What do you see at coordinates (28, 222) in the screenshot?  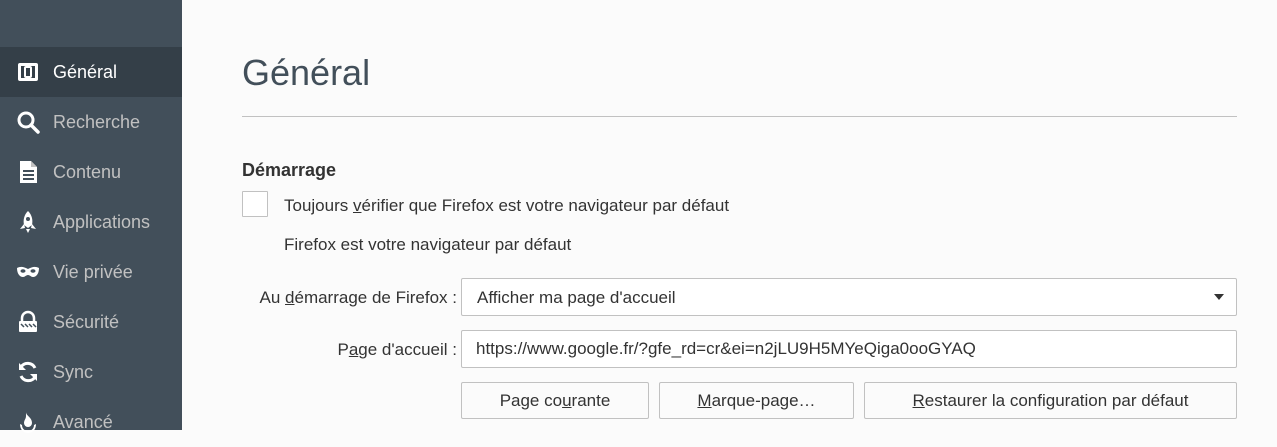 I see `applications-icon` at bounding box center [28, 222].